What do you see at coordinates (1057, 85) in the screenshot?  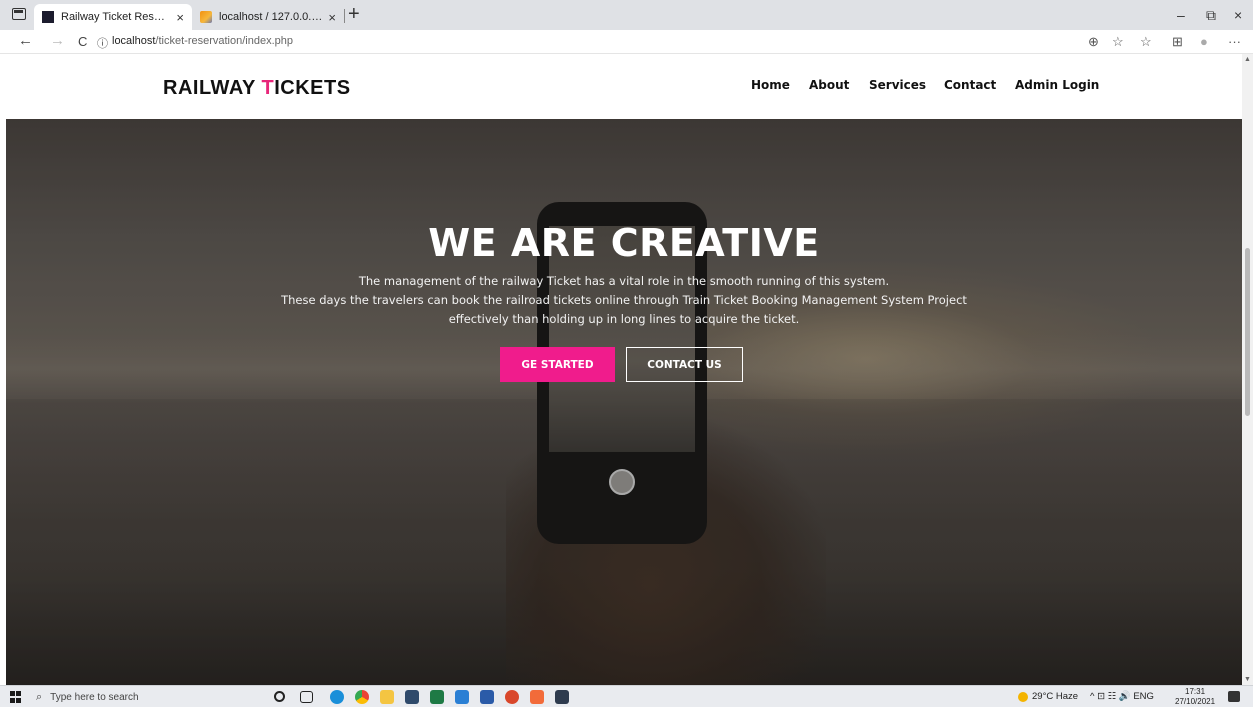 I see `nav-admin-login: Admin Login` at bounding box center [1057, 85].